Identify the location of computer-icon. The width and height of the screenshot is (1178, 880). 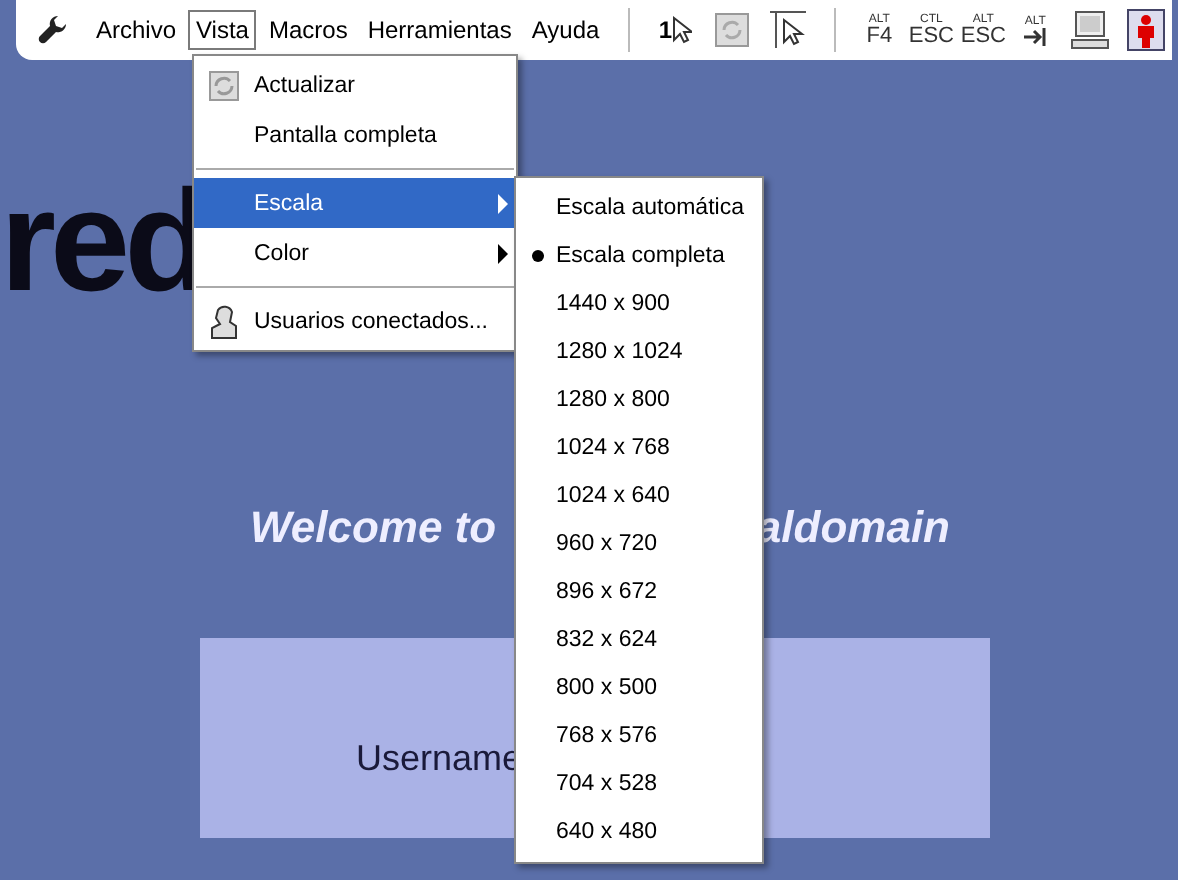
(1089, 30).